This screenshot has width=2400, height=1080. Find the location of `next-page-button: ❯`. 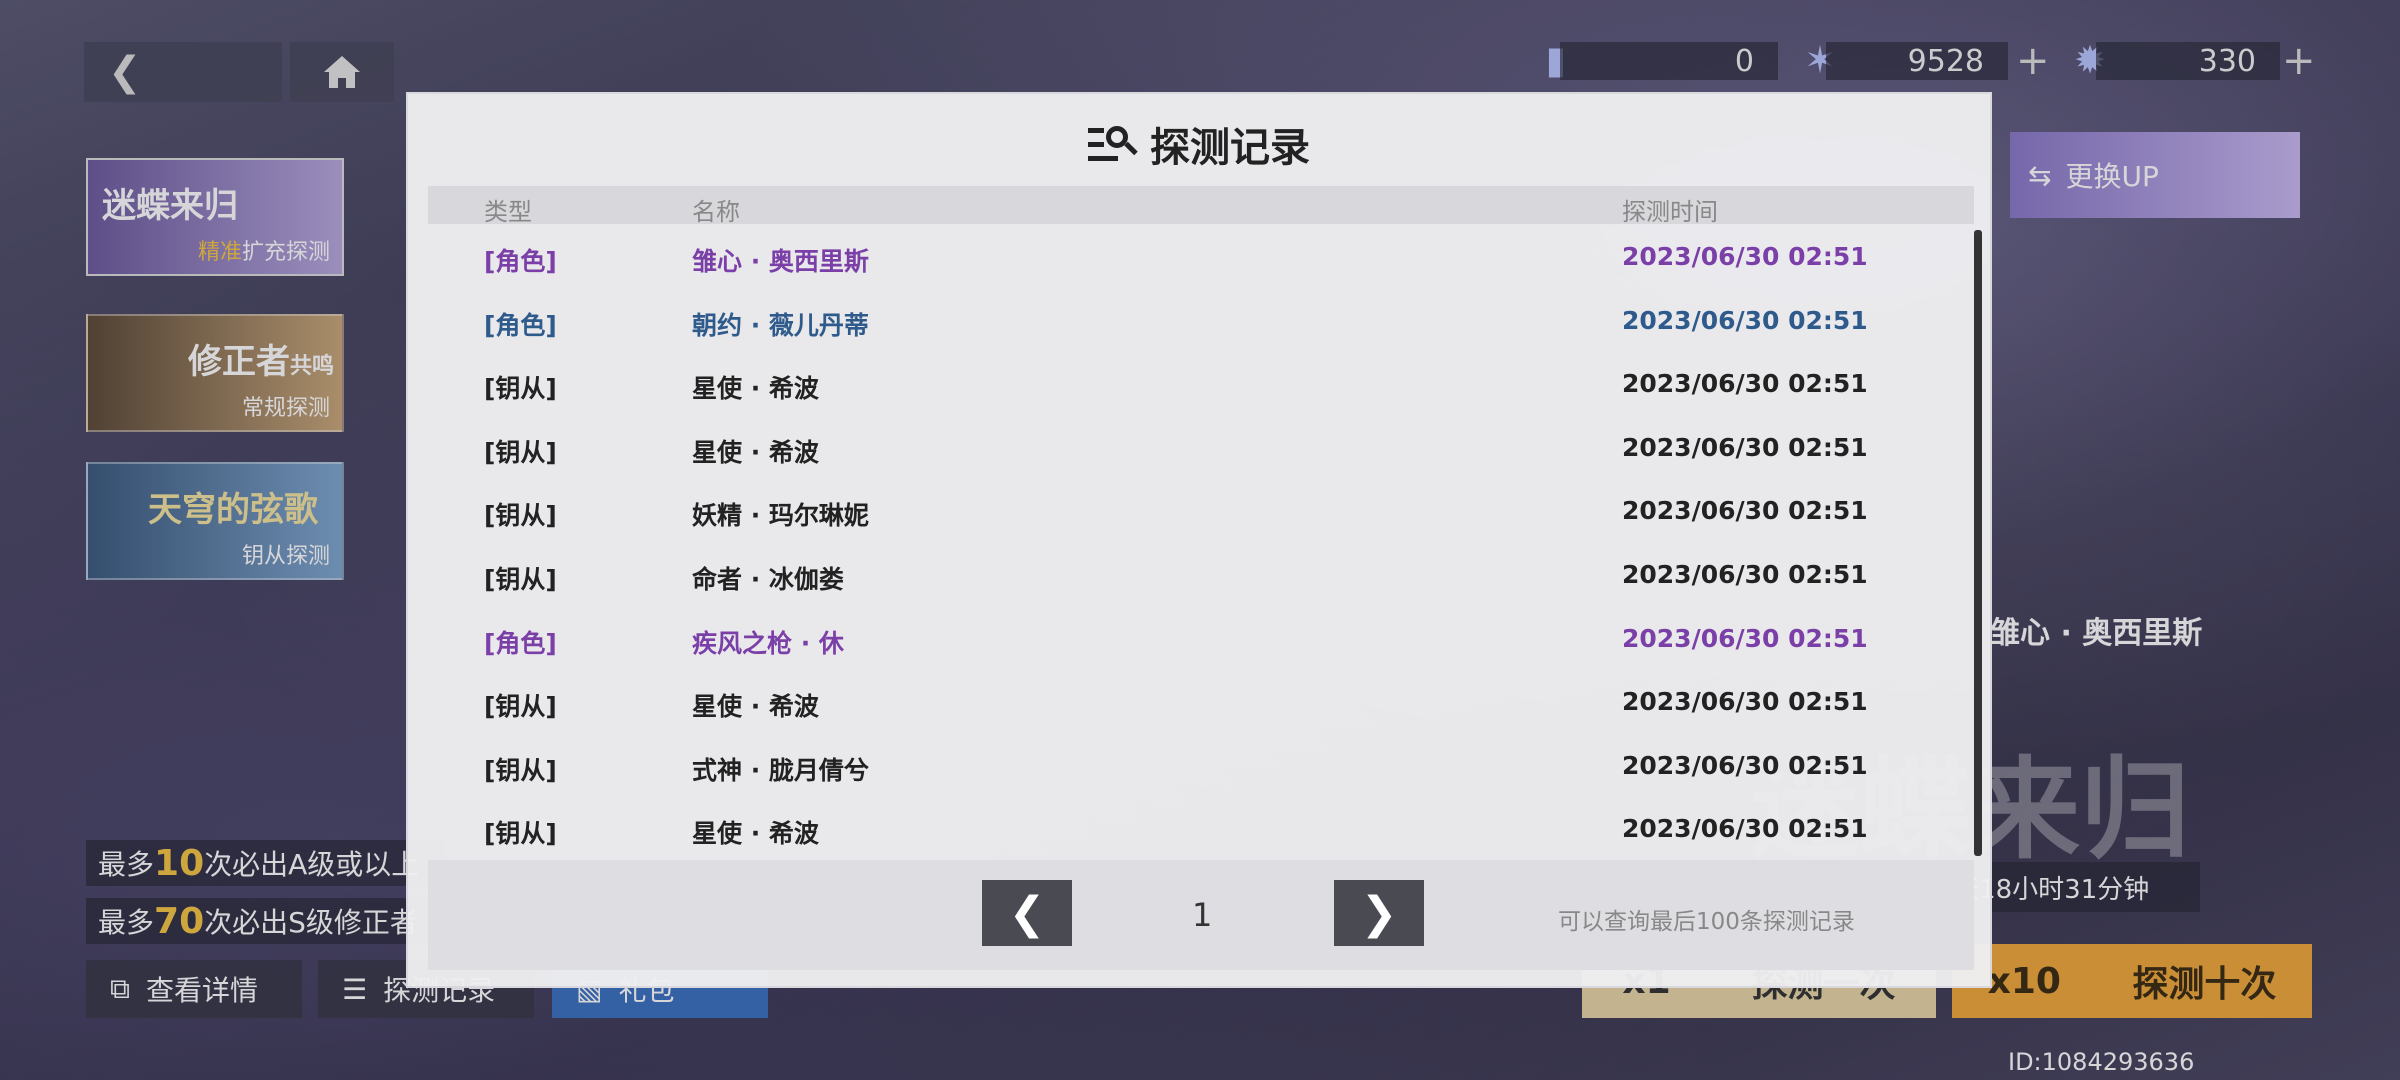

next-page-button: ❯ is located at coordinates (1379, 913).